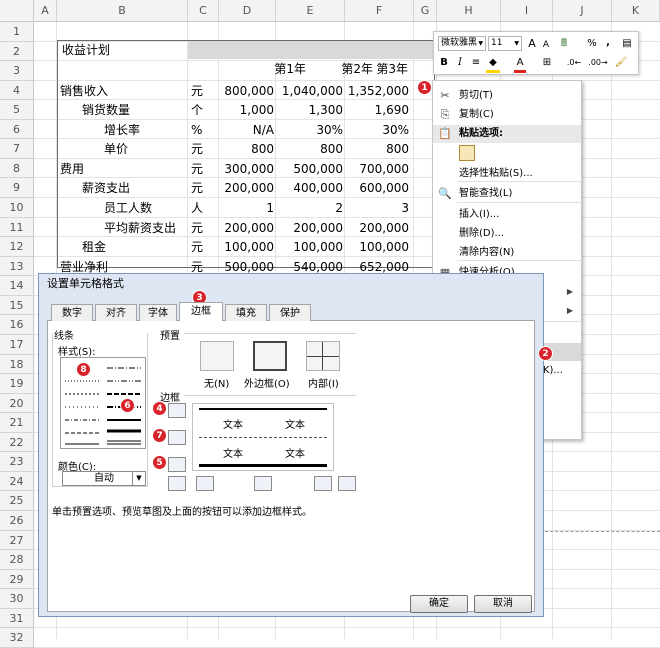 Image resolution: width=660 pixels, height=648 pixels. I want to click on row-header: 10, so click(17, 208).